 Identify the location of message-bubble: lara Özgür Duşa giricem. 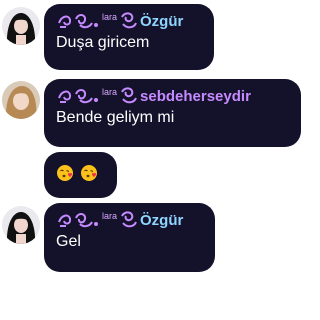
(129, 37).